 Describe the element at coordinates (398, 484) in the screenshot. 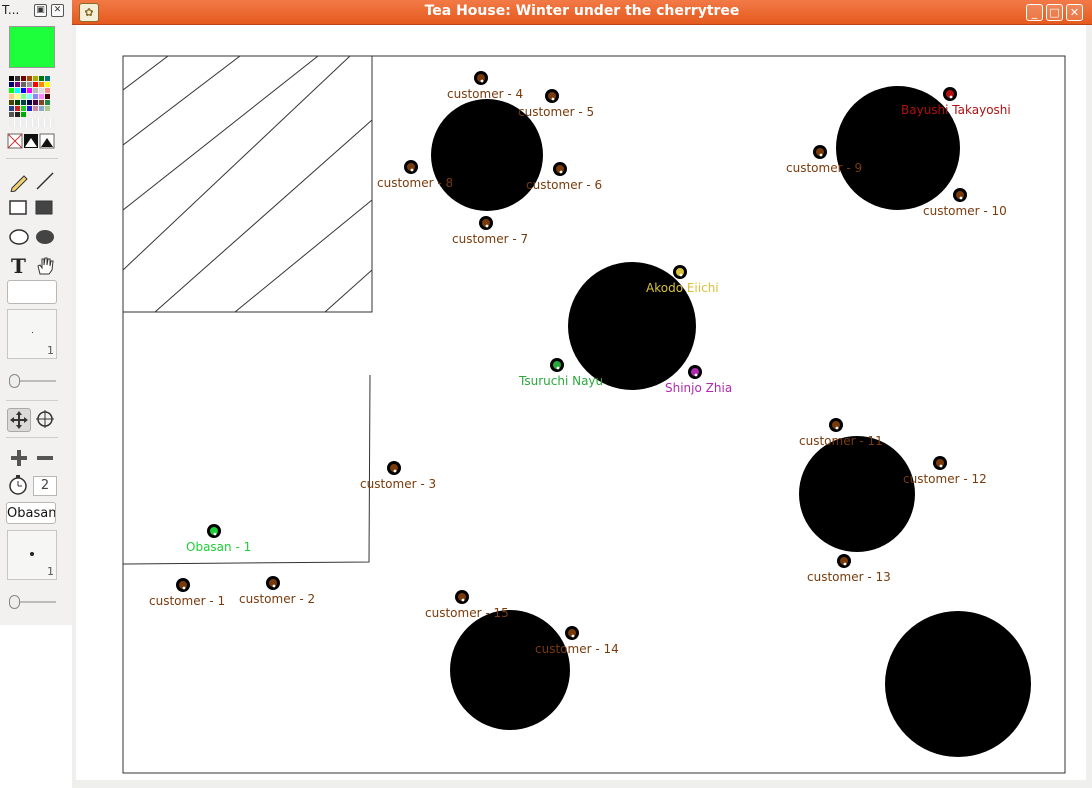

I see `marker-label: customer - 3` at that location.